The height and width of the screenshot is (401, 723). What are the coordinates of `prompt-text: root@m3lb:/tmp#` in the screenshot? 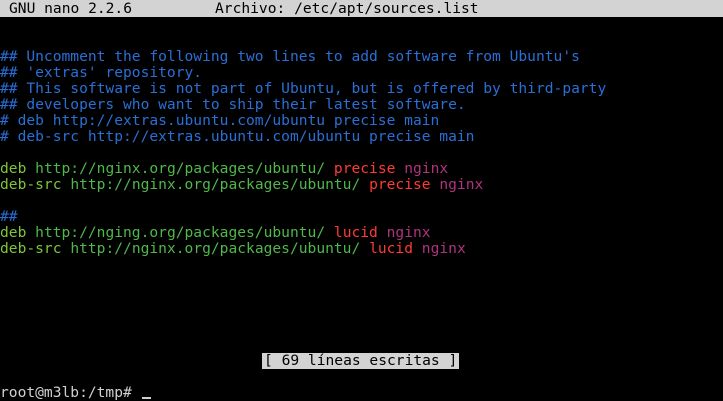 It's located at (70, 392).